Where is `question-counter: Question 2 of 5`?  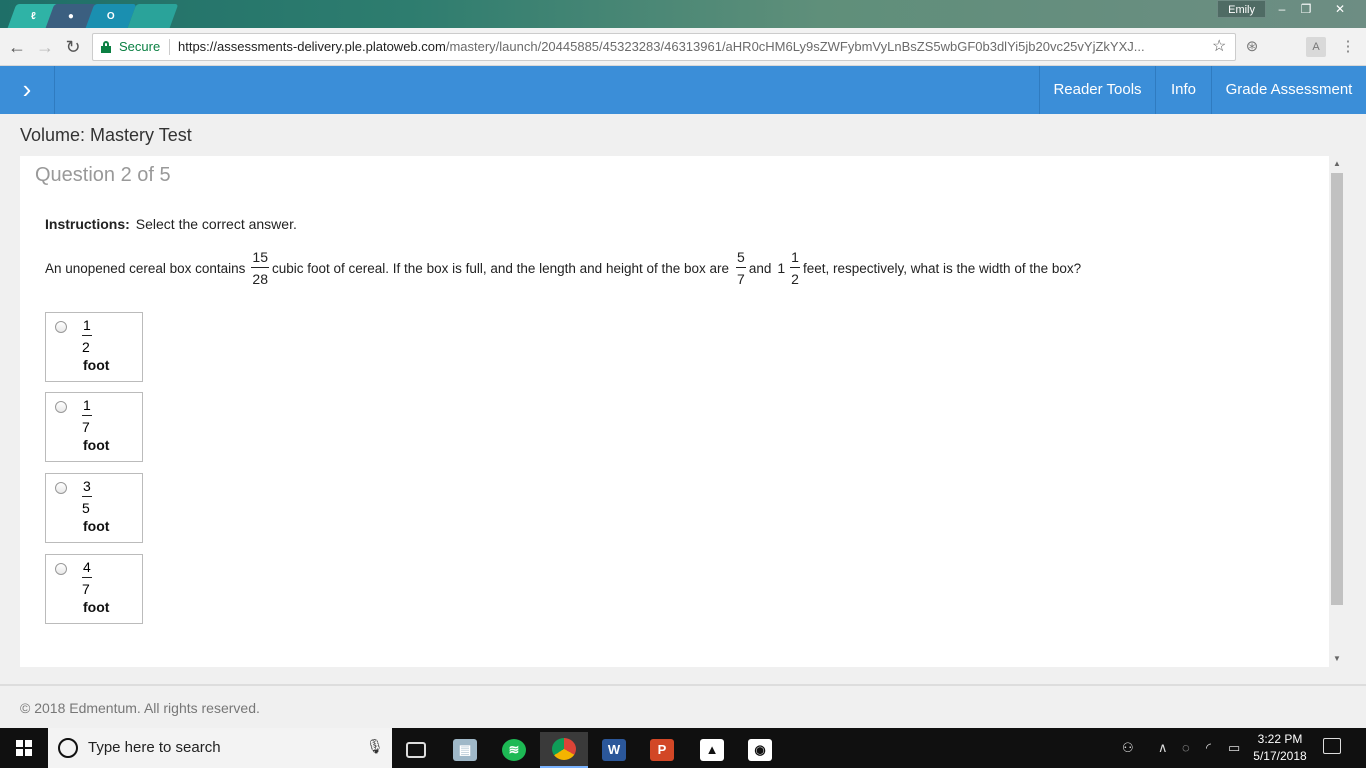
question-counter: Question 2 of 5 is located at coordinates (103, 175).